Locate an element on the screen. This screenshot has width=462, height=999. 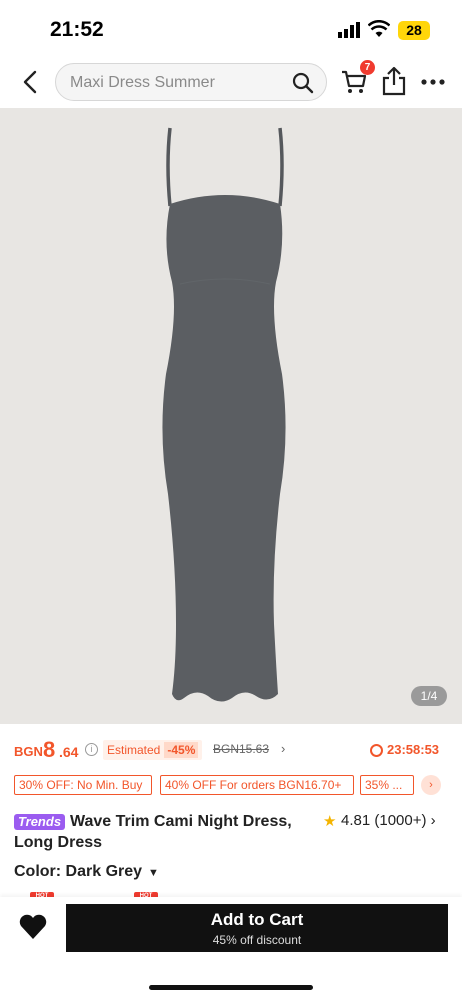
status-time: 21:52 is located at coordinates (77, 29).